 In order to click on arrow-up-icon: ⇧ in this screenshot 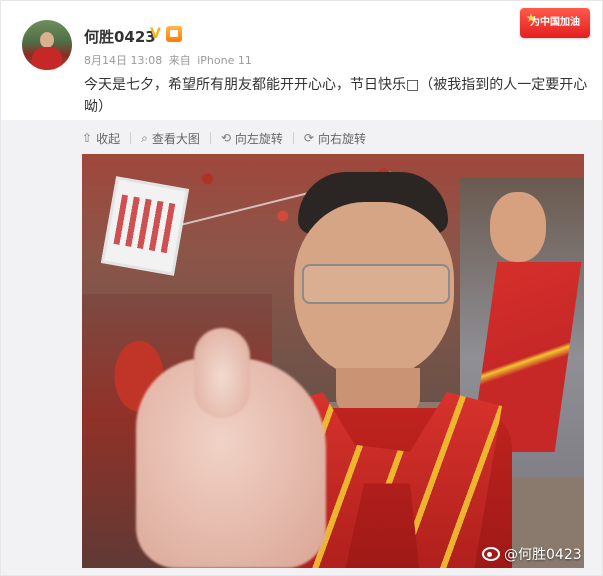, I will do `click(87, 138)`.